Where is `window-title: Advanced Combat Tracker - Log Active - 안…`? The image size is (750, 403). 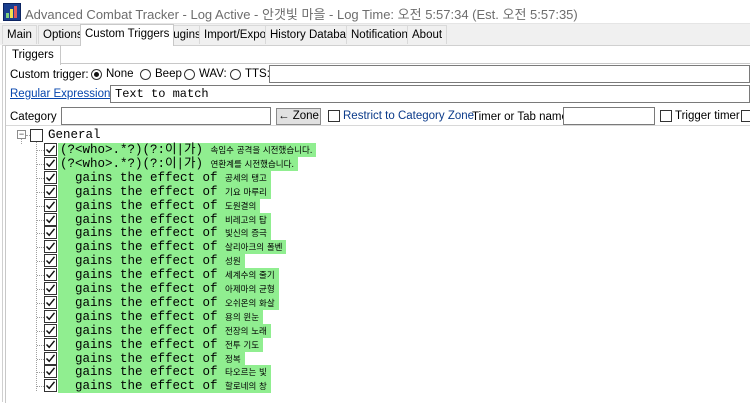
window-title: Advanced Combat Tracker - Log Active - 안… is located at coordinates (301, 14).